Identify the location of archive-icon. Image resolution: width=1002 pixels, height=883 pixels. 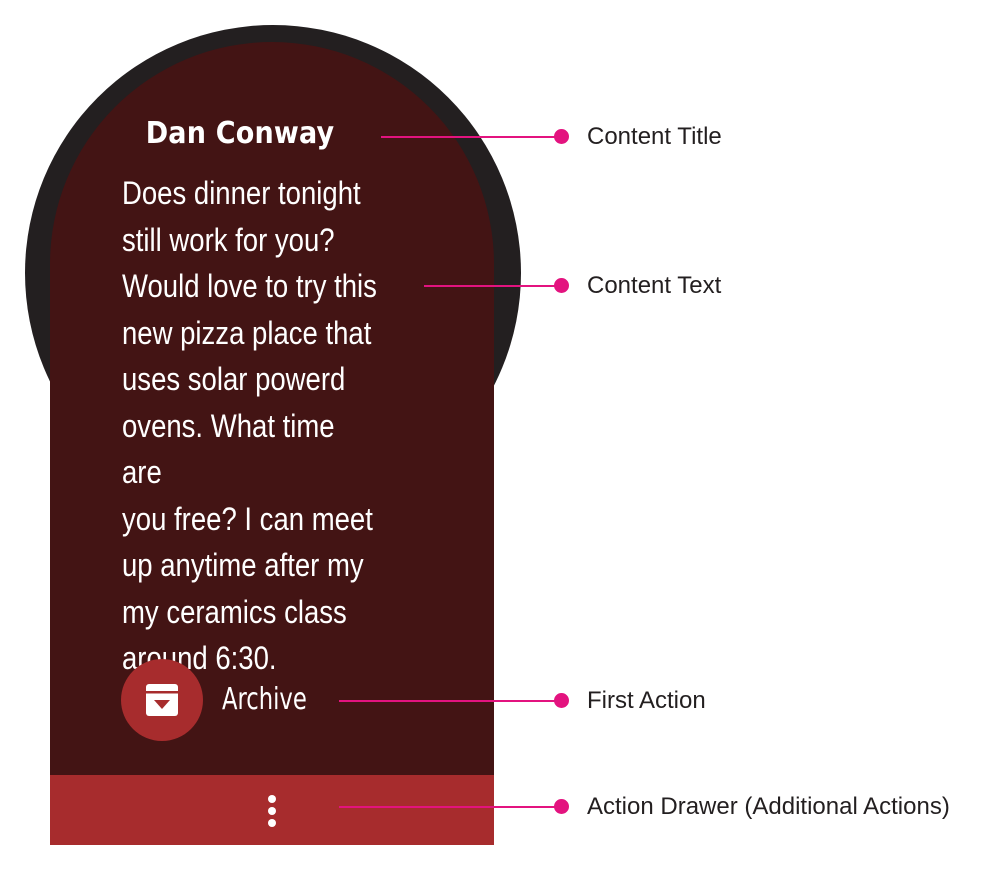
(162, 700).